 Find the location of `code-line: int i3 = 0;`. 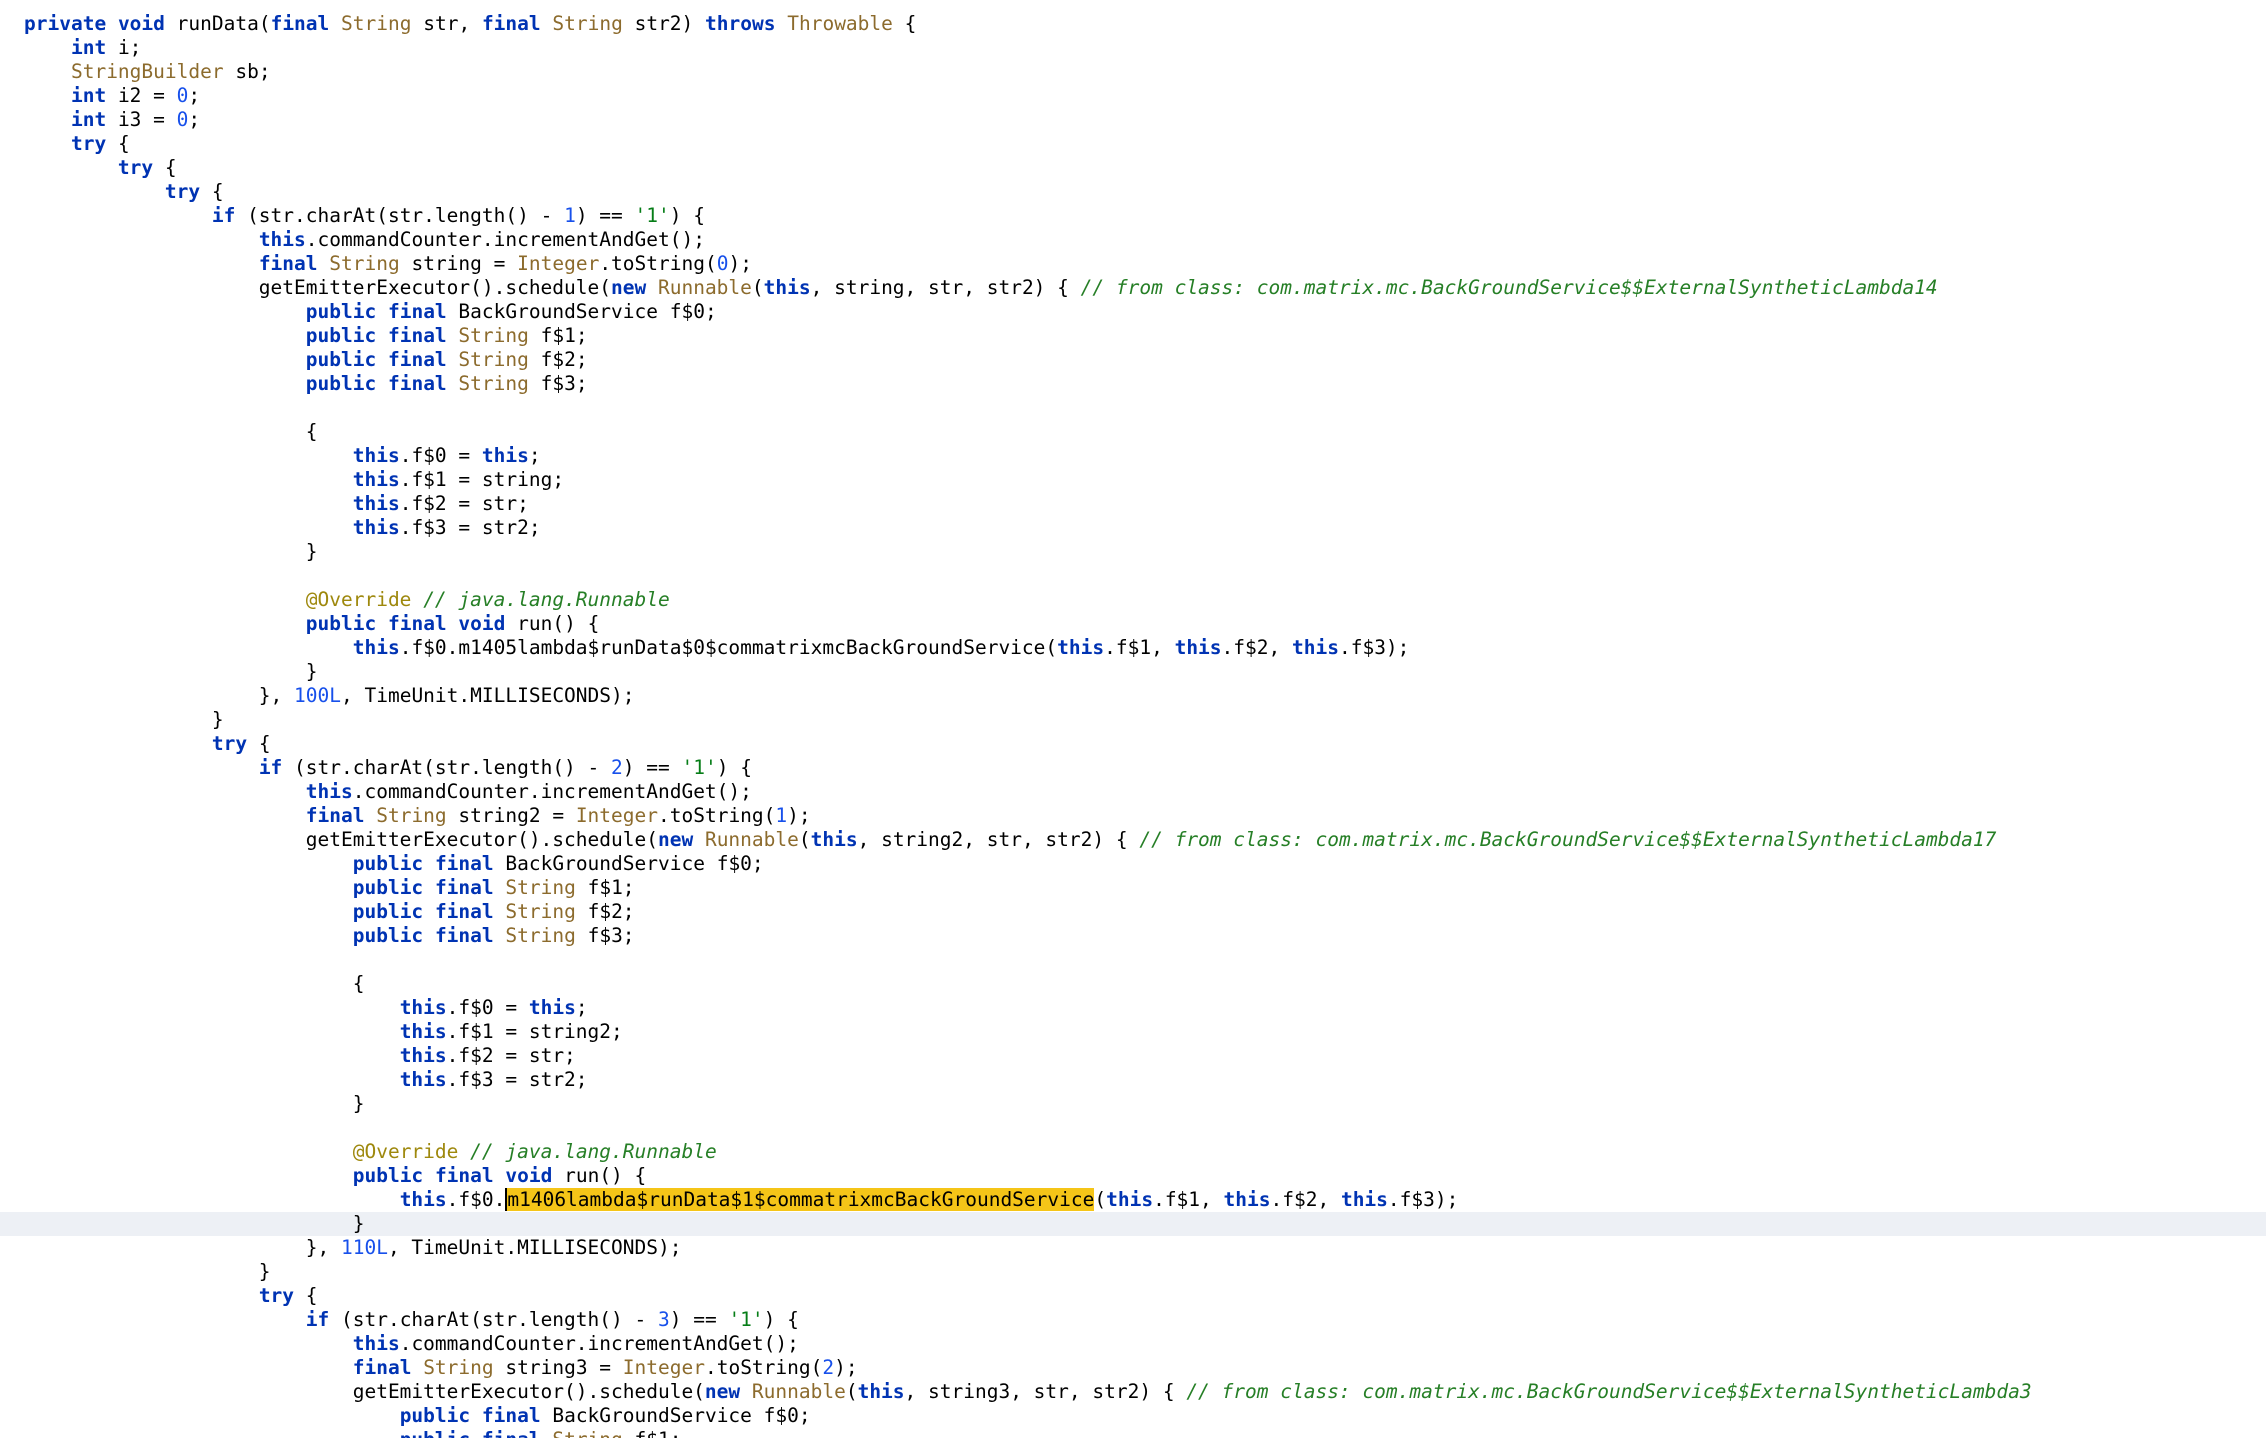

code-line: int i3 = 0; is located at coordinates (1133, 120).